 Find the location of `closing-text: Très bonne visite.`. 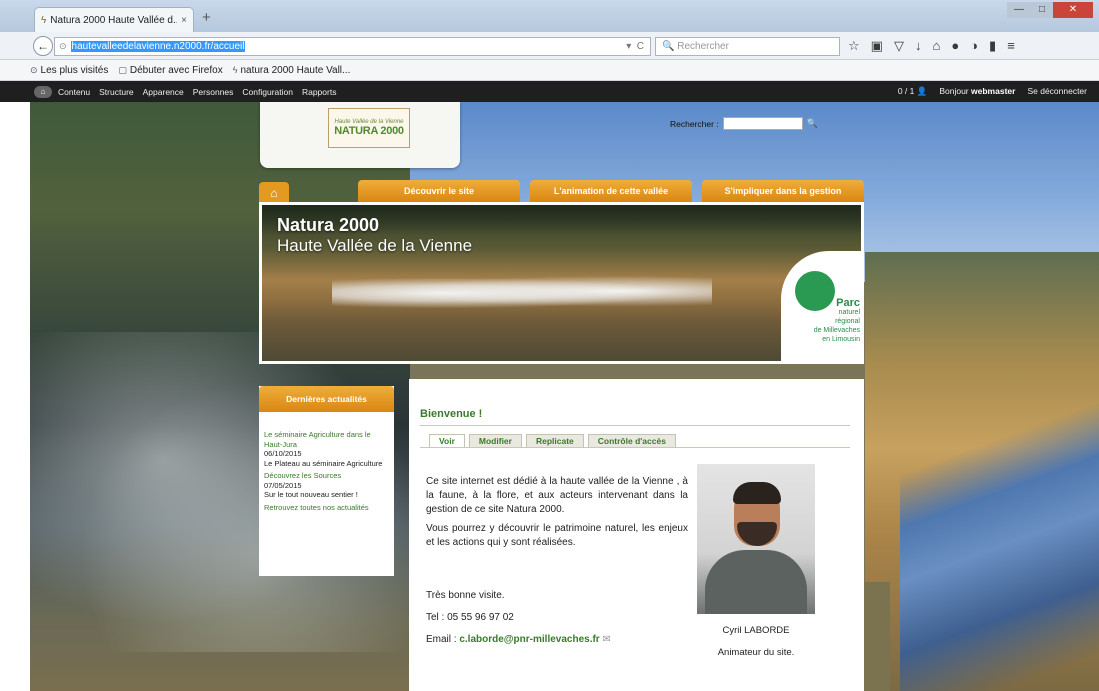

closing-text: Très bonne visite. is located at coordinates (465, 595).